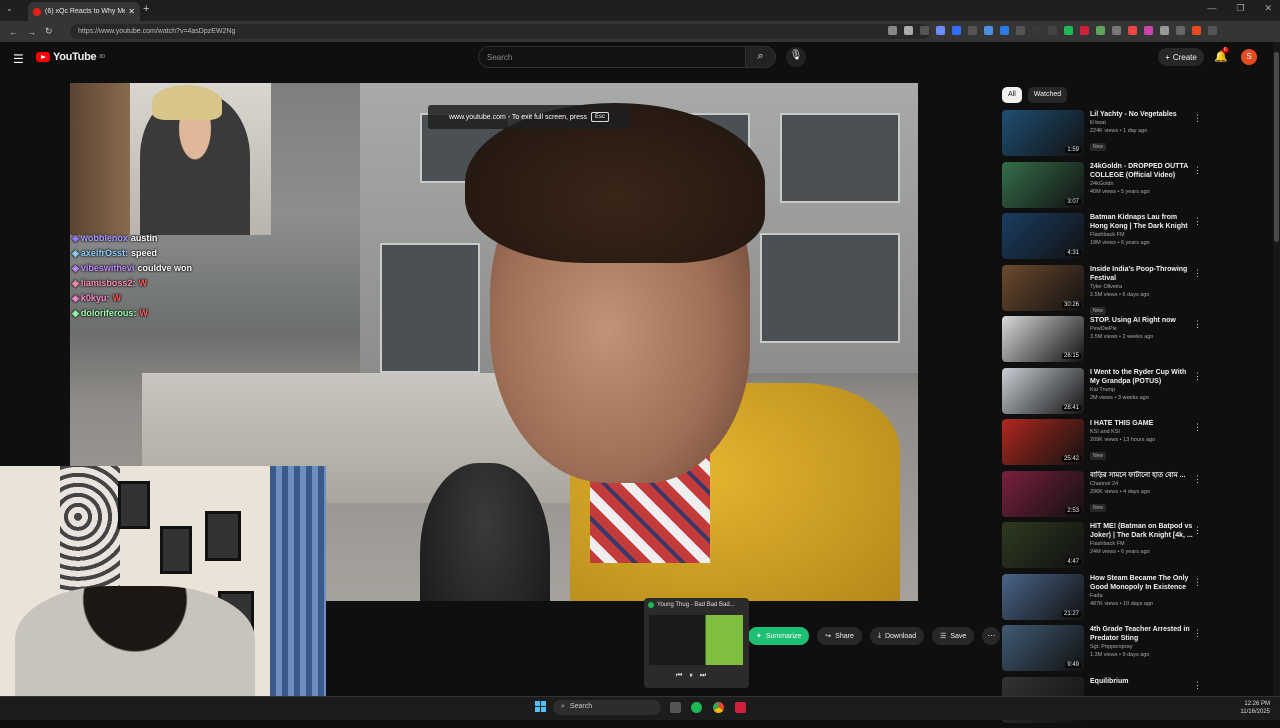 The image size is (1280, 728). Describe the element at coordinates (1143, 596) in the screenshot. I see `channel-name: Fada` at that location.